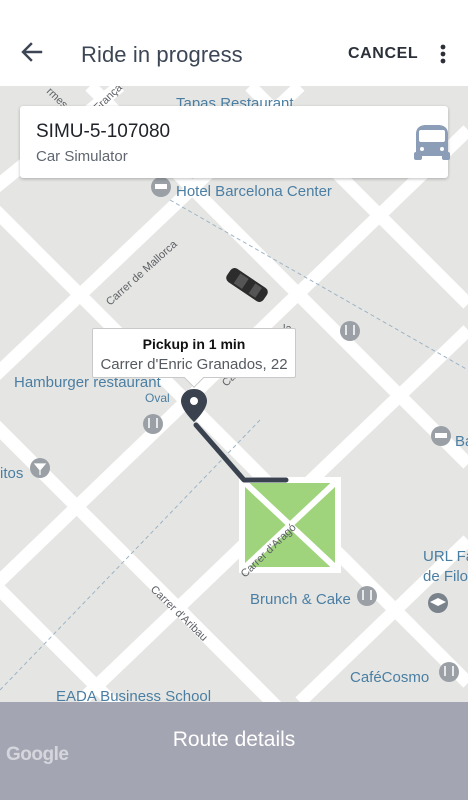 Image resolution: width=468 pixels, height=800 pixels. What do you see at coordinates (247, 285) in the screenshot?
I see `vehicle-marker-icon` at bounding box center [247, 285].